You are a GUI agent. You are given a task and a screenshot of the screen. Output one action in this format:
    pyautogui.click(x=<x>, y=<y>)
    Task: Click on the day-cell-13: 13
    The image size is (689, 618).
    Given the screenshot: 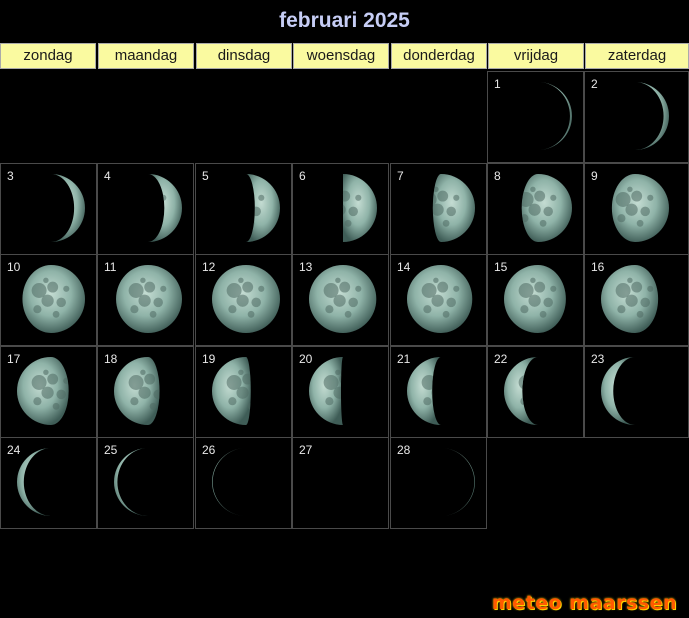 What is the action you would take?
    pyautogui.click(x=340, y=300)
    